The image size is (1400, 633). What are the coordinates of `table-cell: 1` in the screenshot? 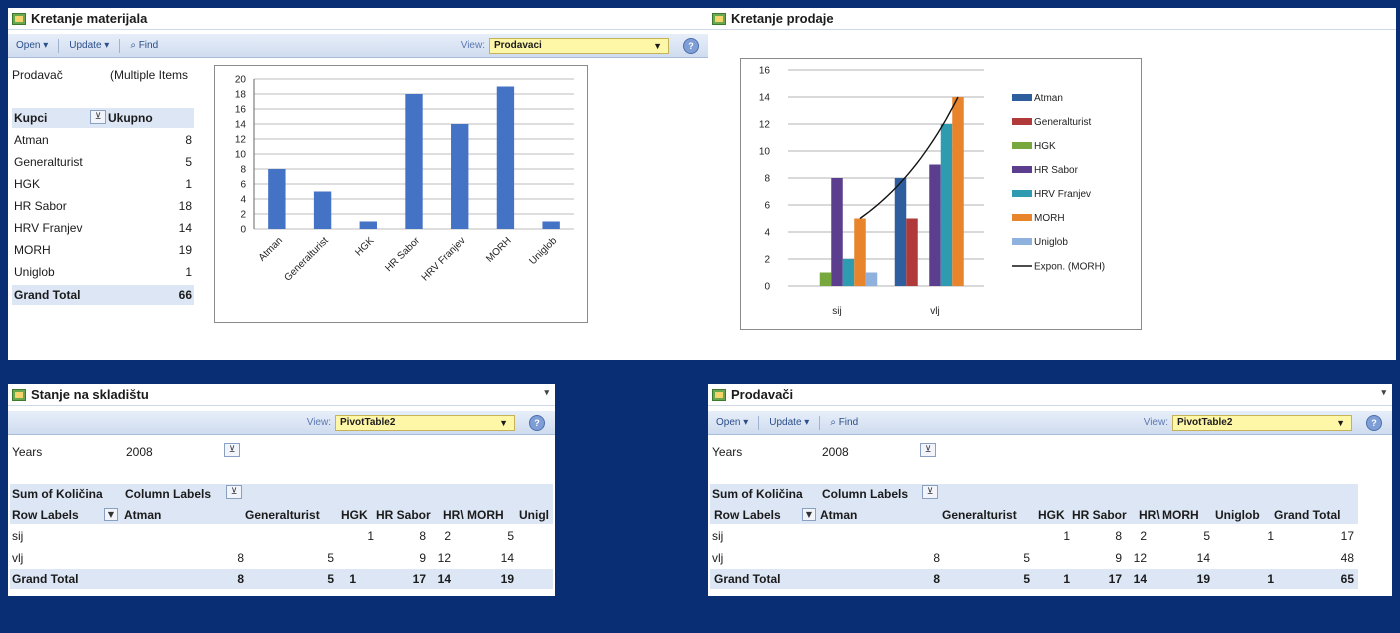 It's located at (1270, 536).